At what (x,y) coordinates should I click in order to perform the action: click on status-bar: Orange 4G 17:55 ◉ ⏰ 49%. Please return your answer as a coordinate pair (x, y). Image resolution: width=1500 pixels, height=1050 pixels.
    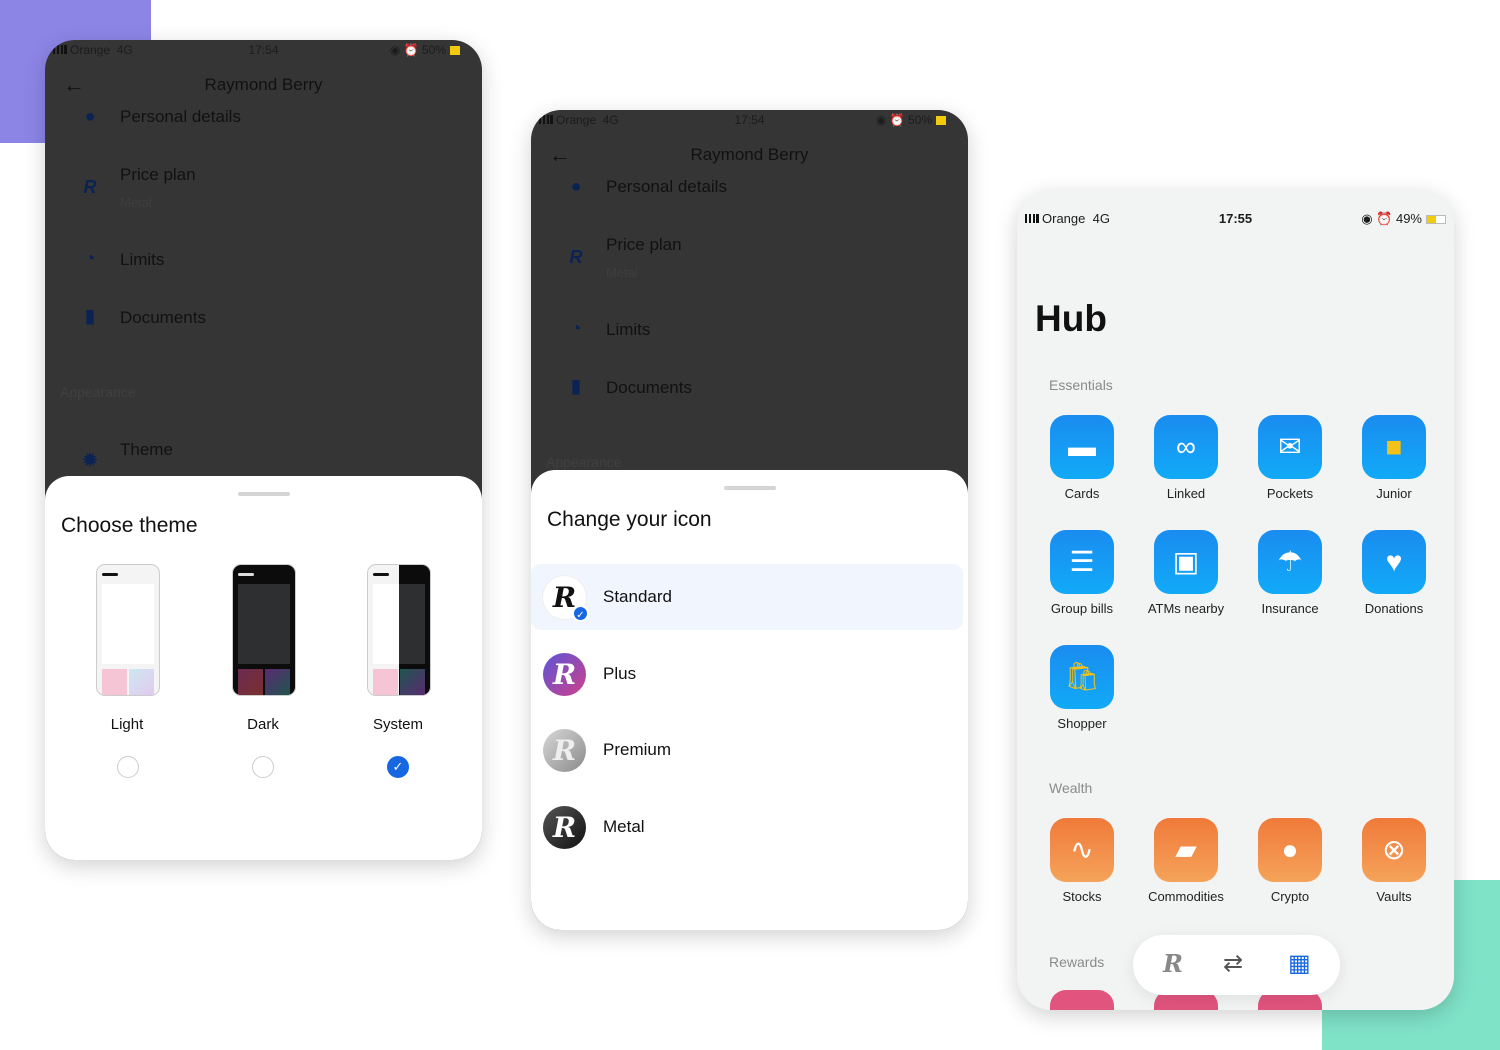
    Looking at the image, I should click on (1235, 219).